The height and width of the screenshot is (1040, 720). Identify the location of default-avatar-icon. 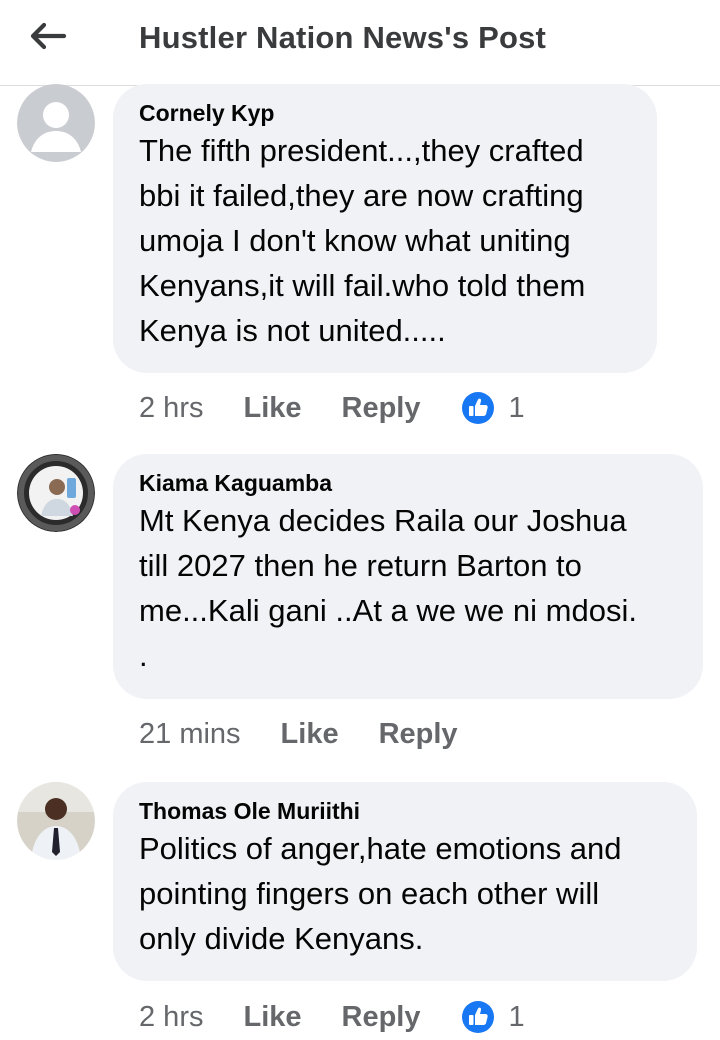
(56, 123).